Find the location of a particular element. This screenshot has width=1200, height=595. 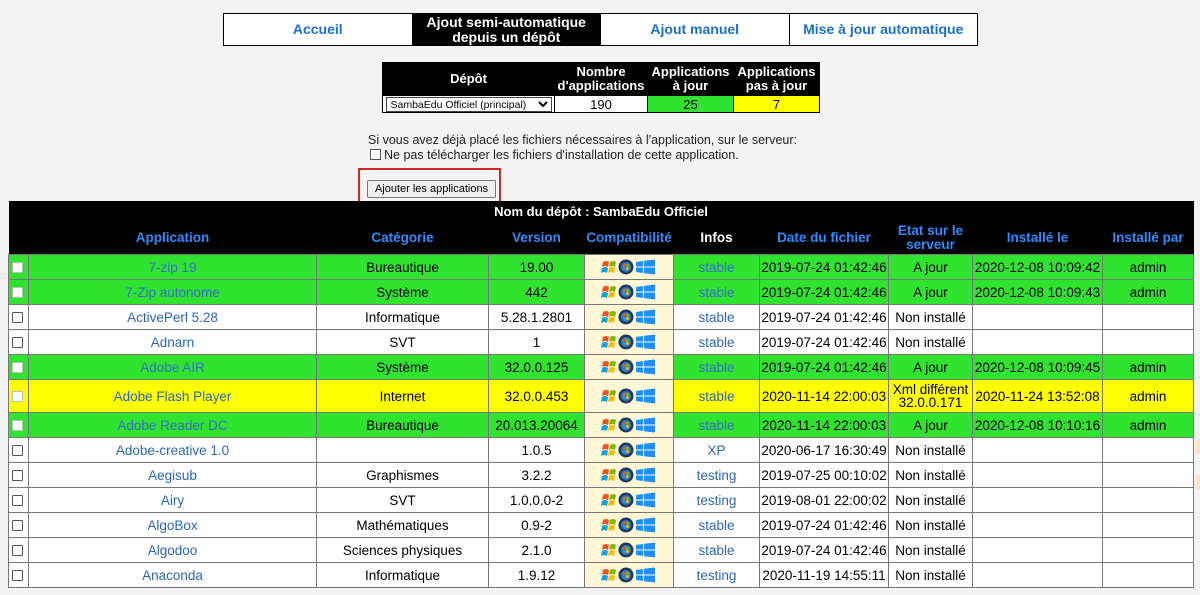

app-category: Bureautique is located at coordinates (402, 267).